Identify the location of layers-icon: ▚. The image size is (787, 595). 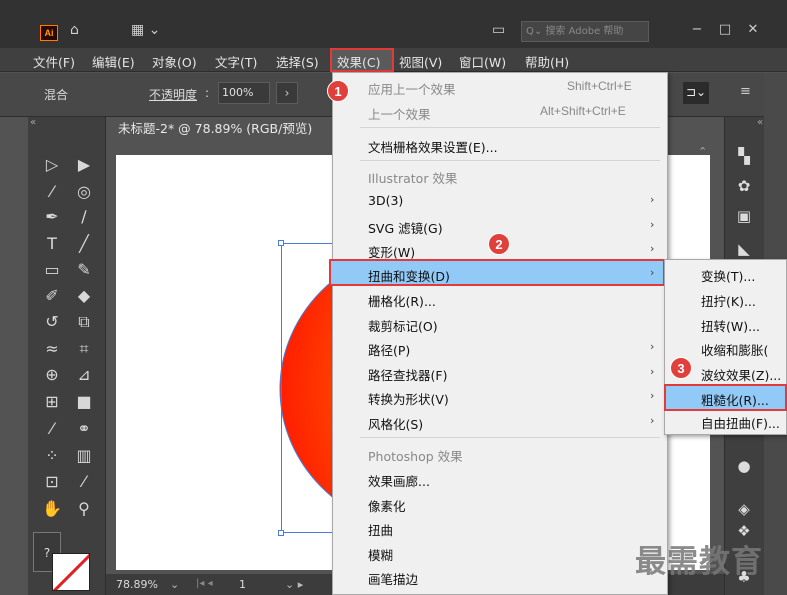
(744, 156).